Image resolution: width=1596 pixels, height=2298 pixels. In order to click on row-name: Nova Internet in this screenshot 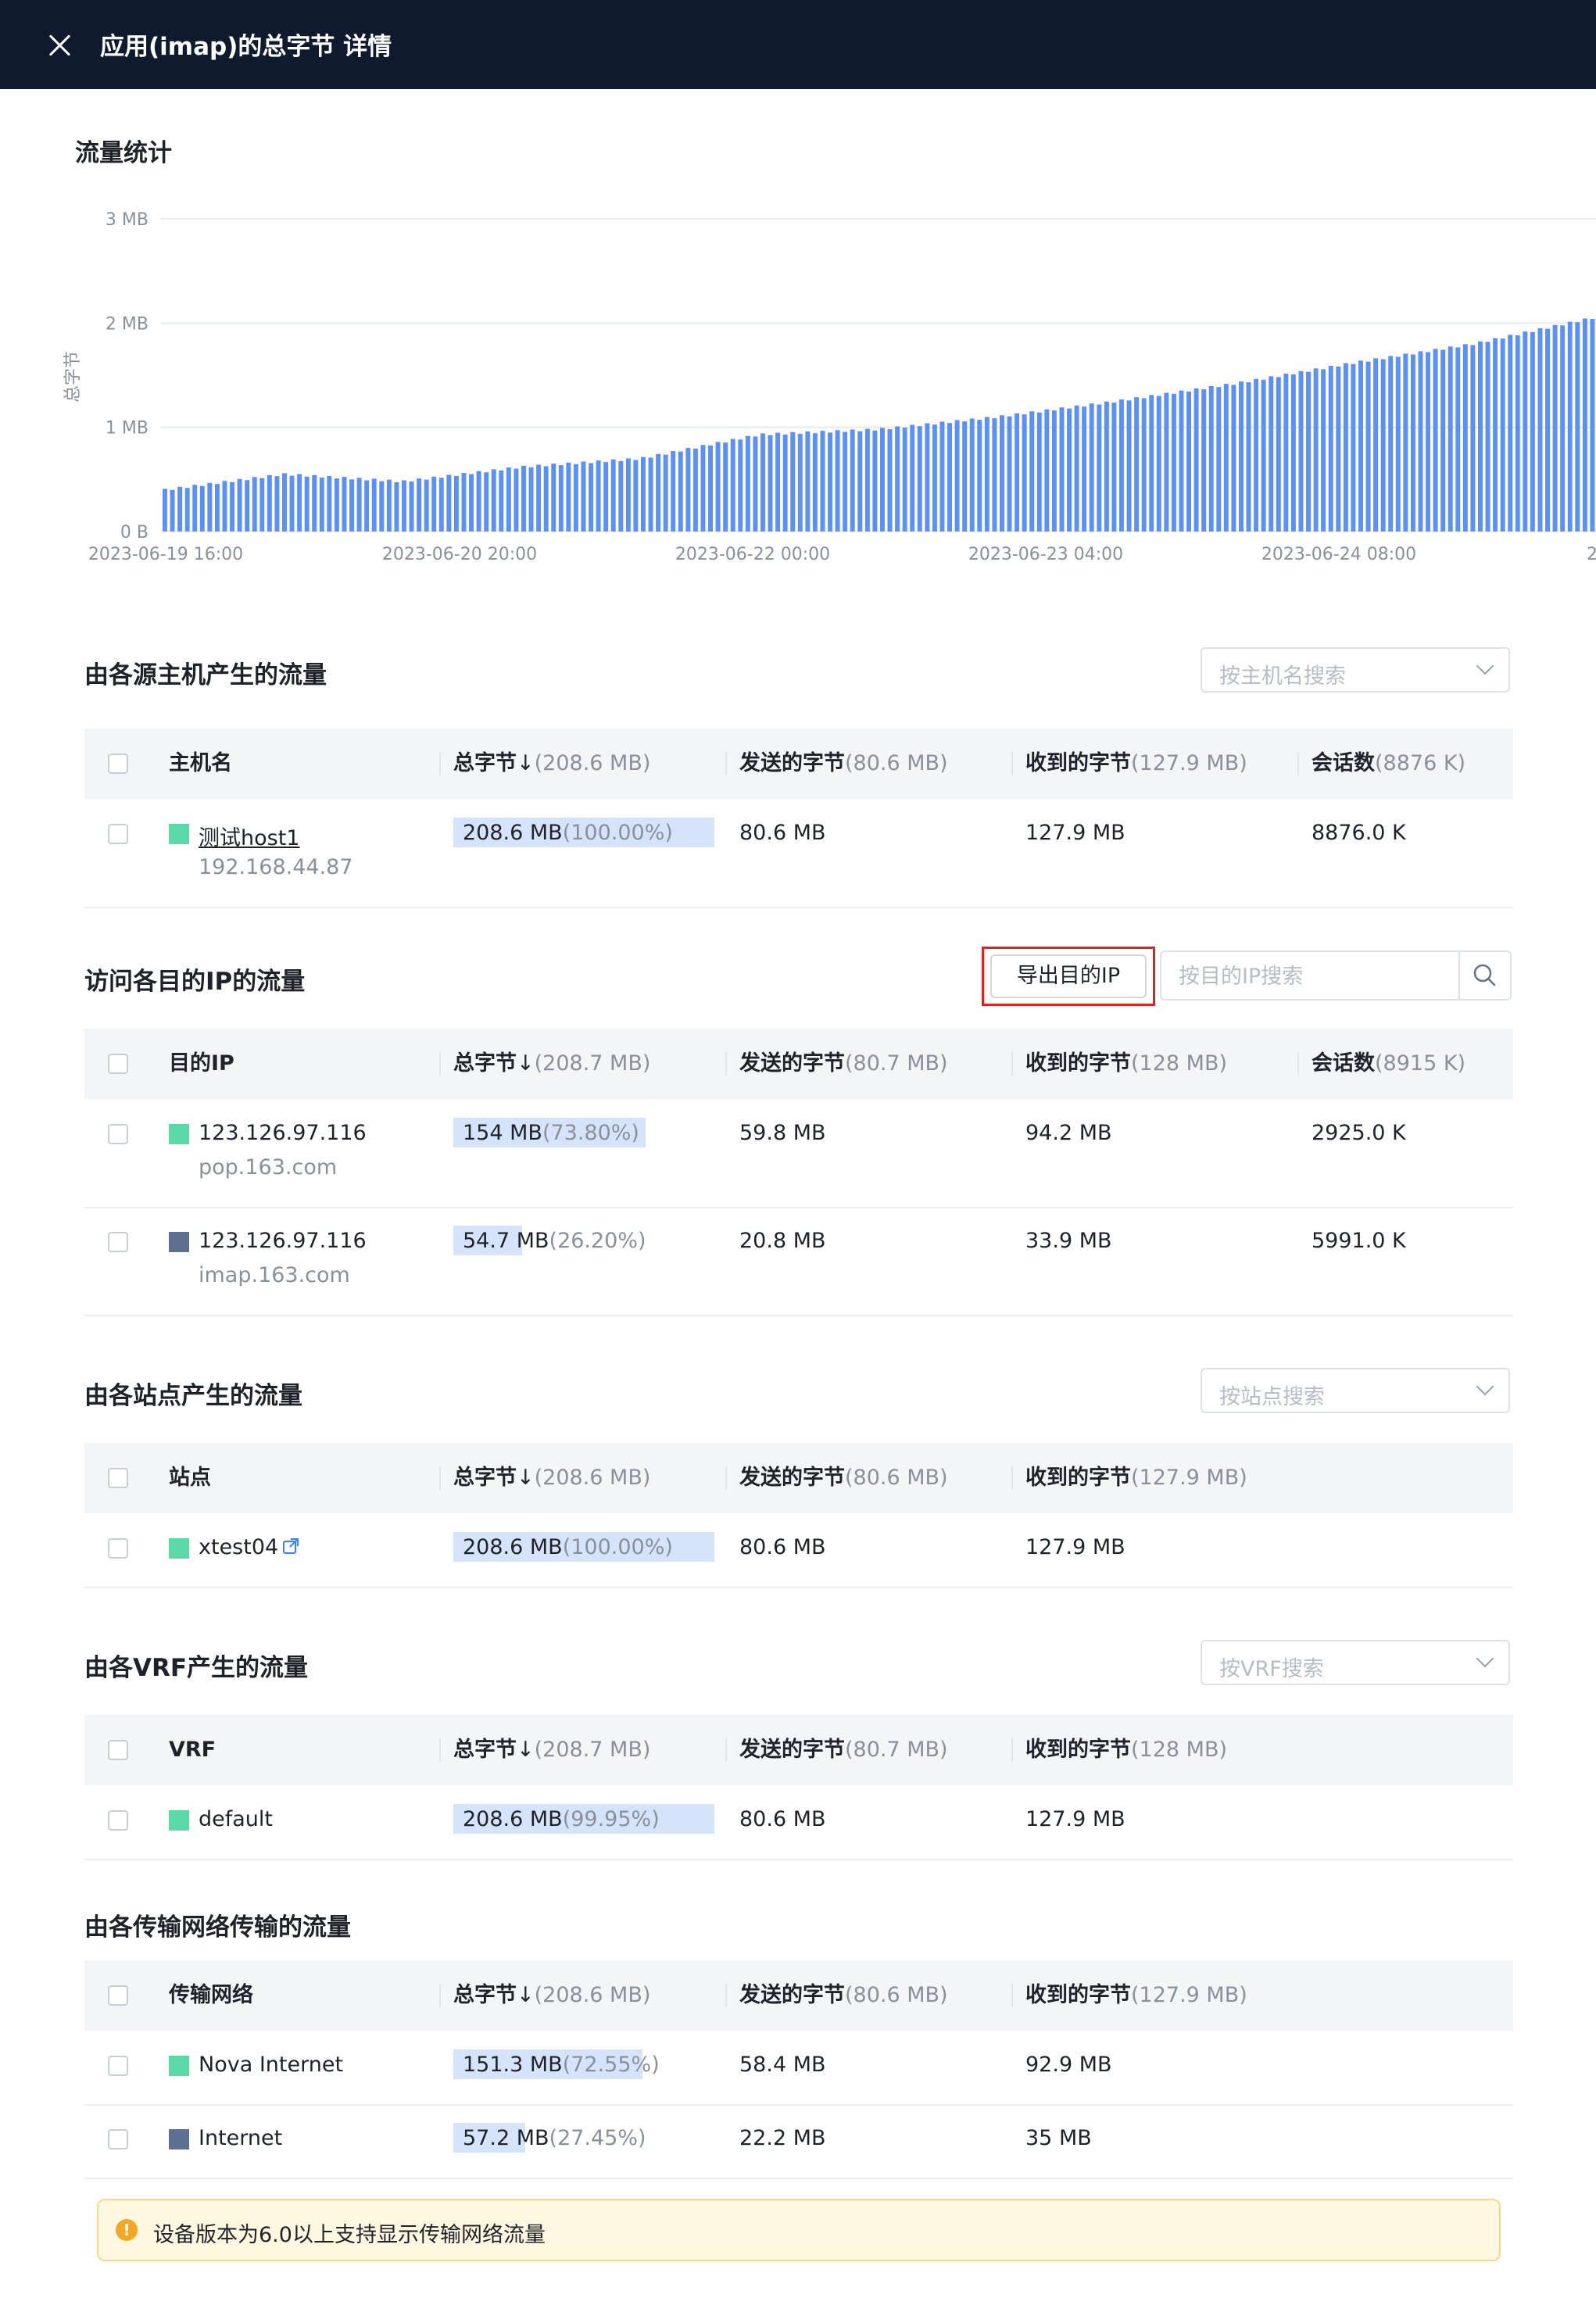, I will do `click(271, 2065)`.